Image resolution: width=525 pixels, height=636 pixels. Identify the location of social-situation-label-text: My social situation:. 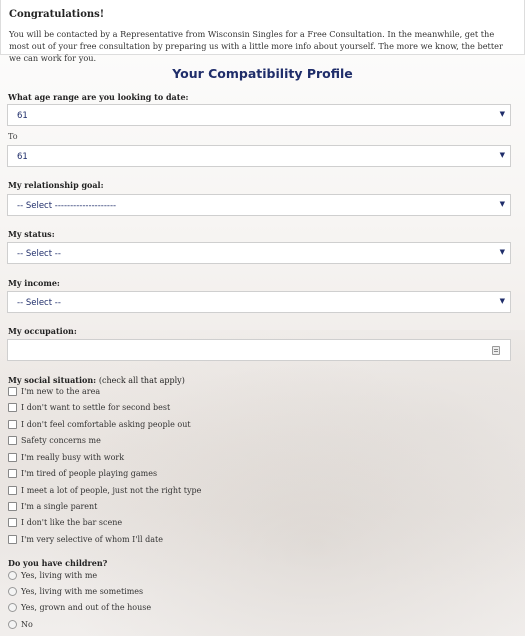
(52, 380).